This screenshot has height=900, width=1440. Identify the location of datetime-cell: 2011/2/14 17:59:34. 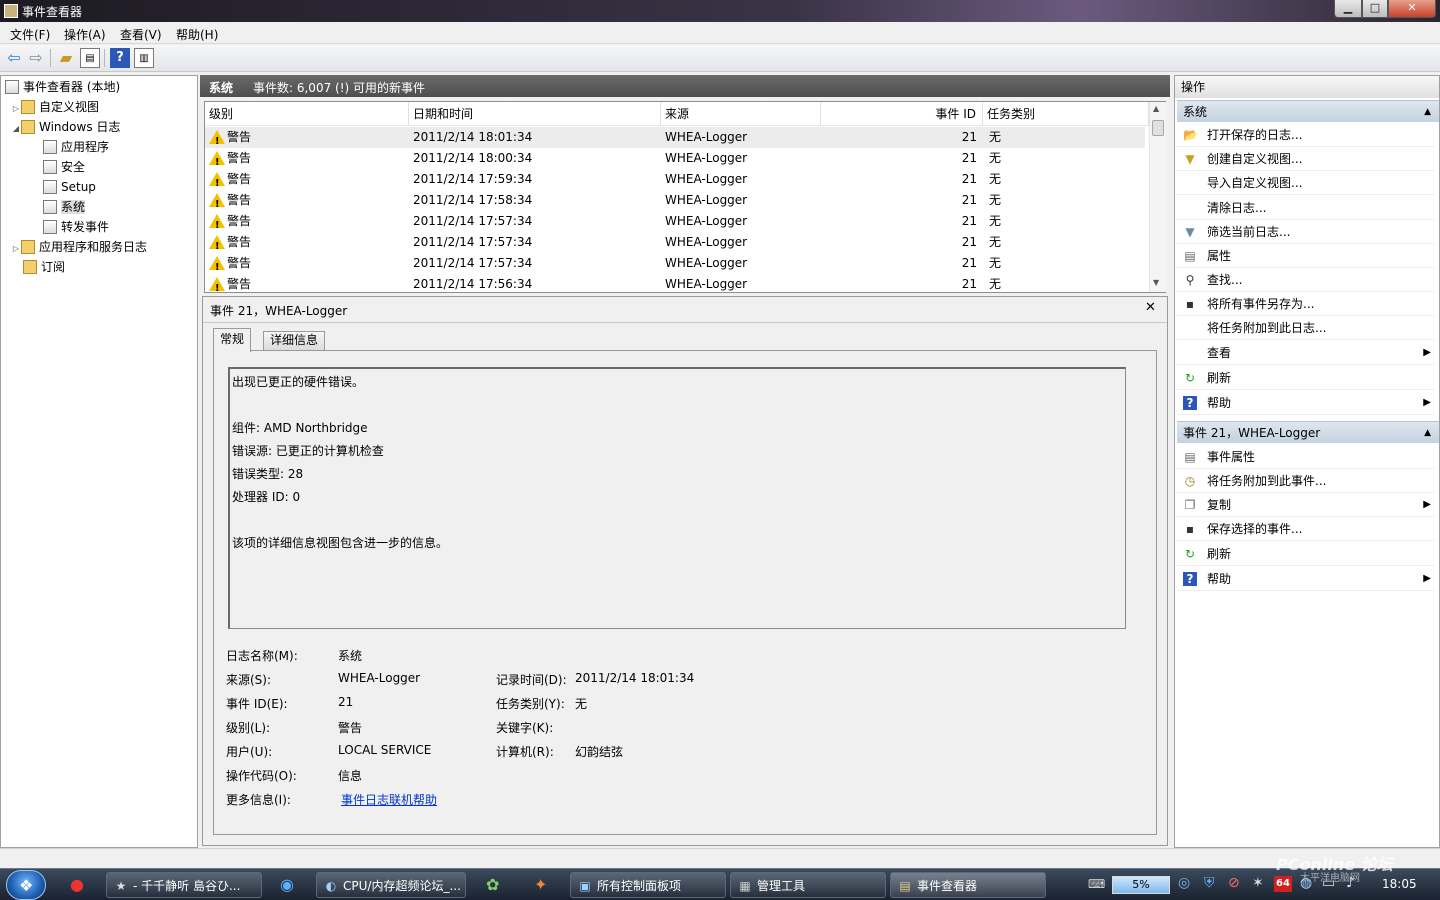
(473, 179).